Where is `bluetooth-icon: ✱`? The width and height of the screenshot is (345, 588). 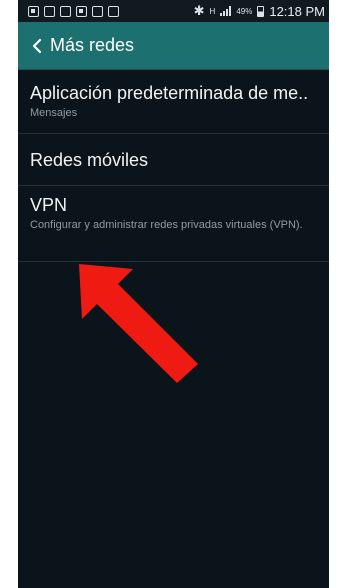
bluetooth-icon: ✱ is located at coordinates (199, 10).